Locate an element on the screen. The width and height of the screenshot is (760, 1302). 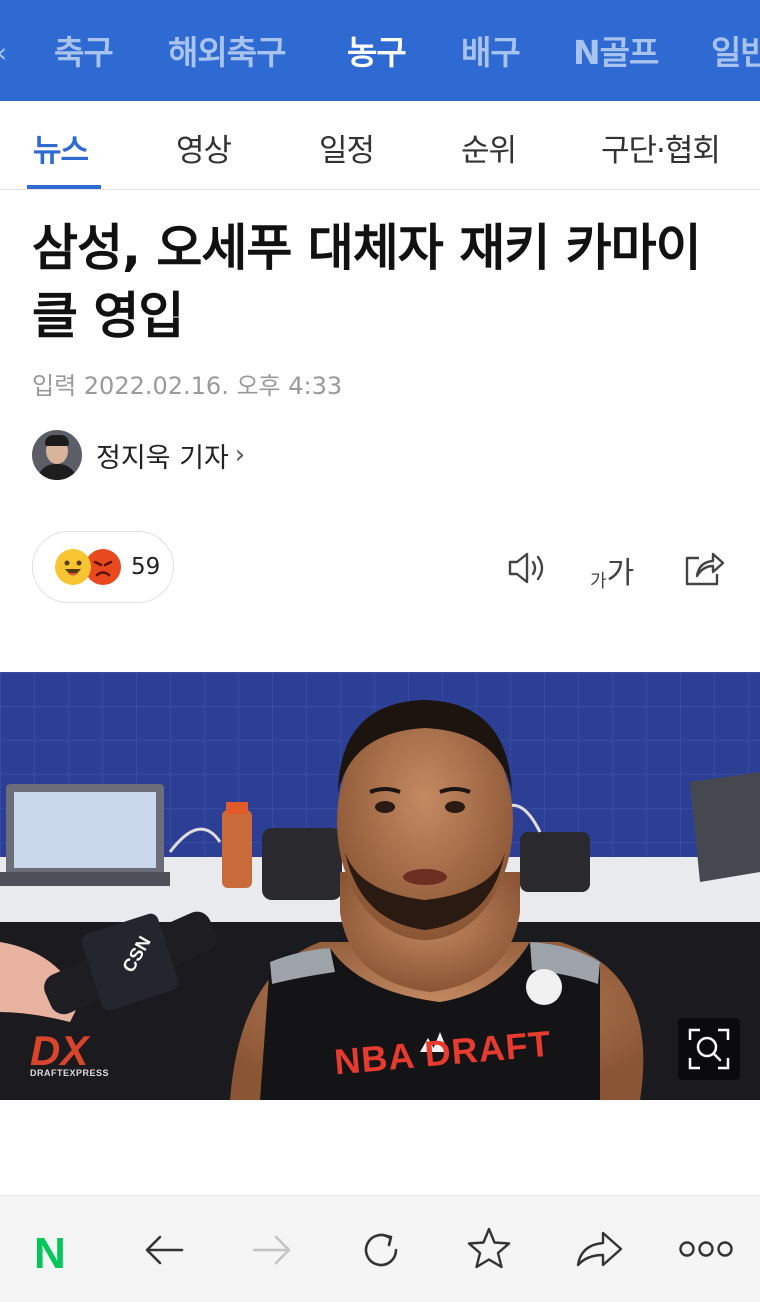
arrow-right-icon is located at coordinates (271, 1250).